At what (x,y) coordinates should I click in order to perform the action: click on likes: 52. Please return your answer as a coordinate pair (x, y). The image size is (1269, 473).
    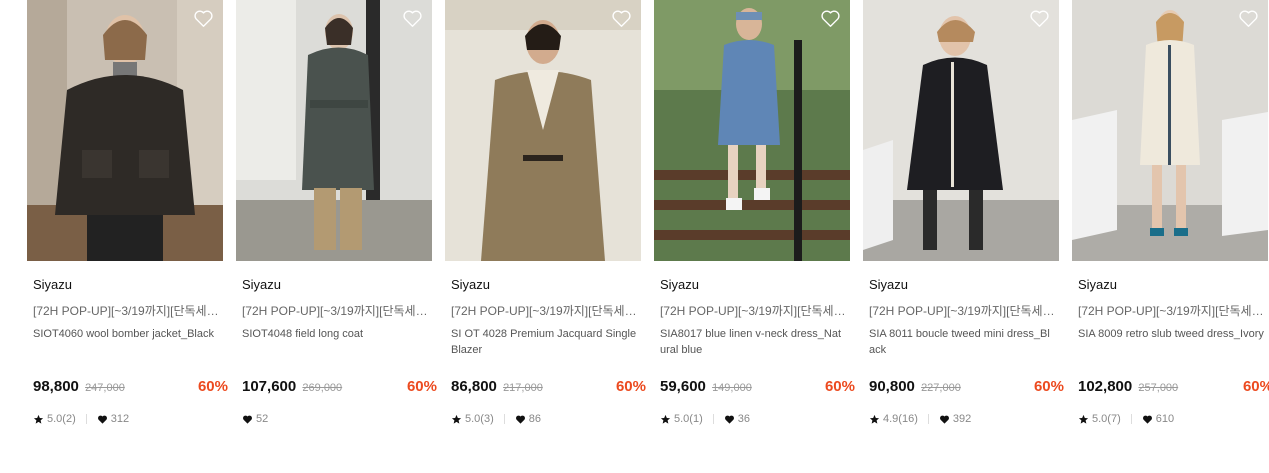
    Looking at the image, I should click on (255, 419).